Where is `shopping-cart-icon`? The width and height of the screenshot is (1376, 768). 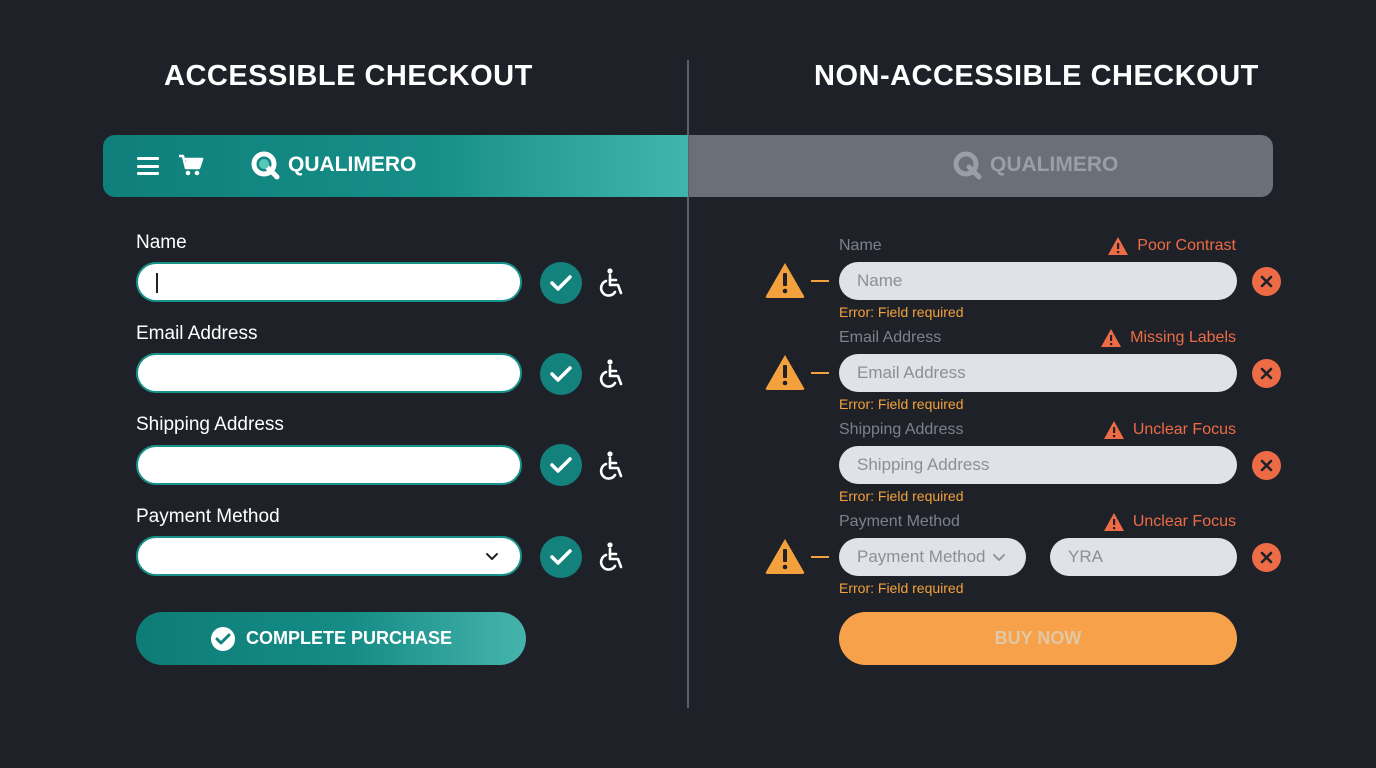 shopping-cart-icon is located at coordinates (191, 165).